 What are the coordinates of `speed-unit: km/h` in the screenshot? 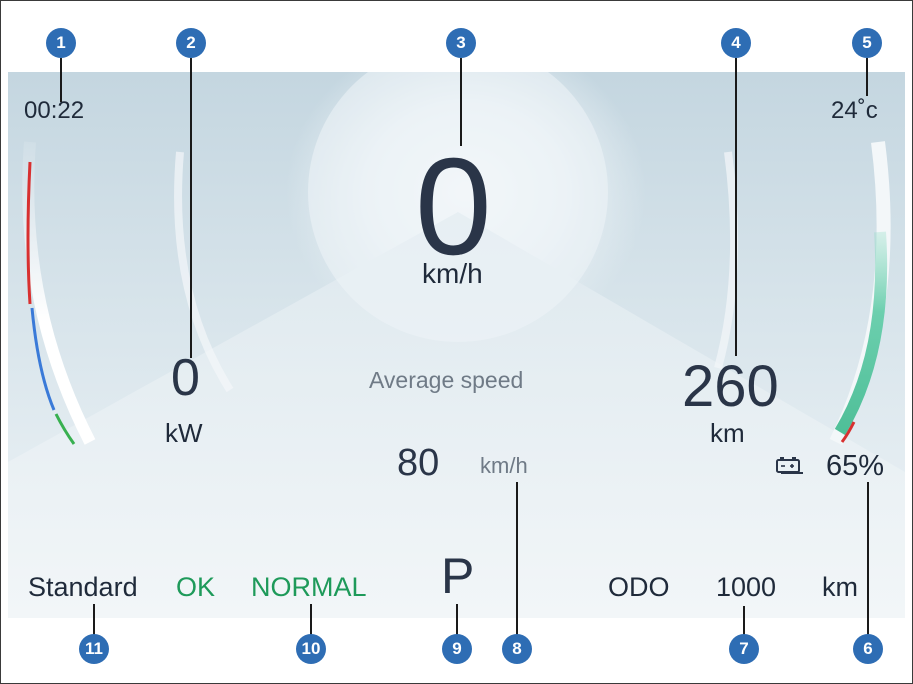 It's located at (452, 273).